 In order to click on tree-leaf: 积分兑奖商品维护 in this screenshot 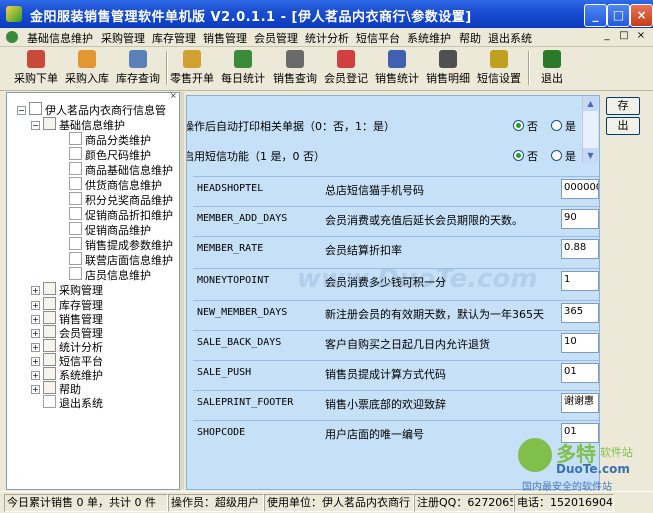, I will do `click(121, 199)`.